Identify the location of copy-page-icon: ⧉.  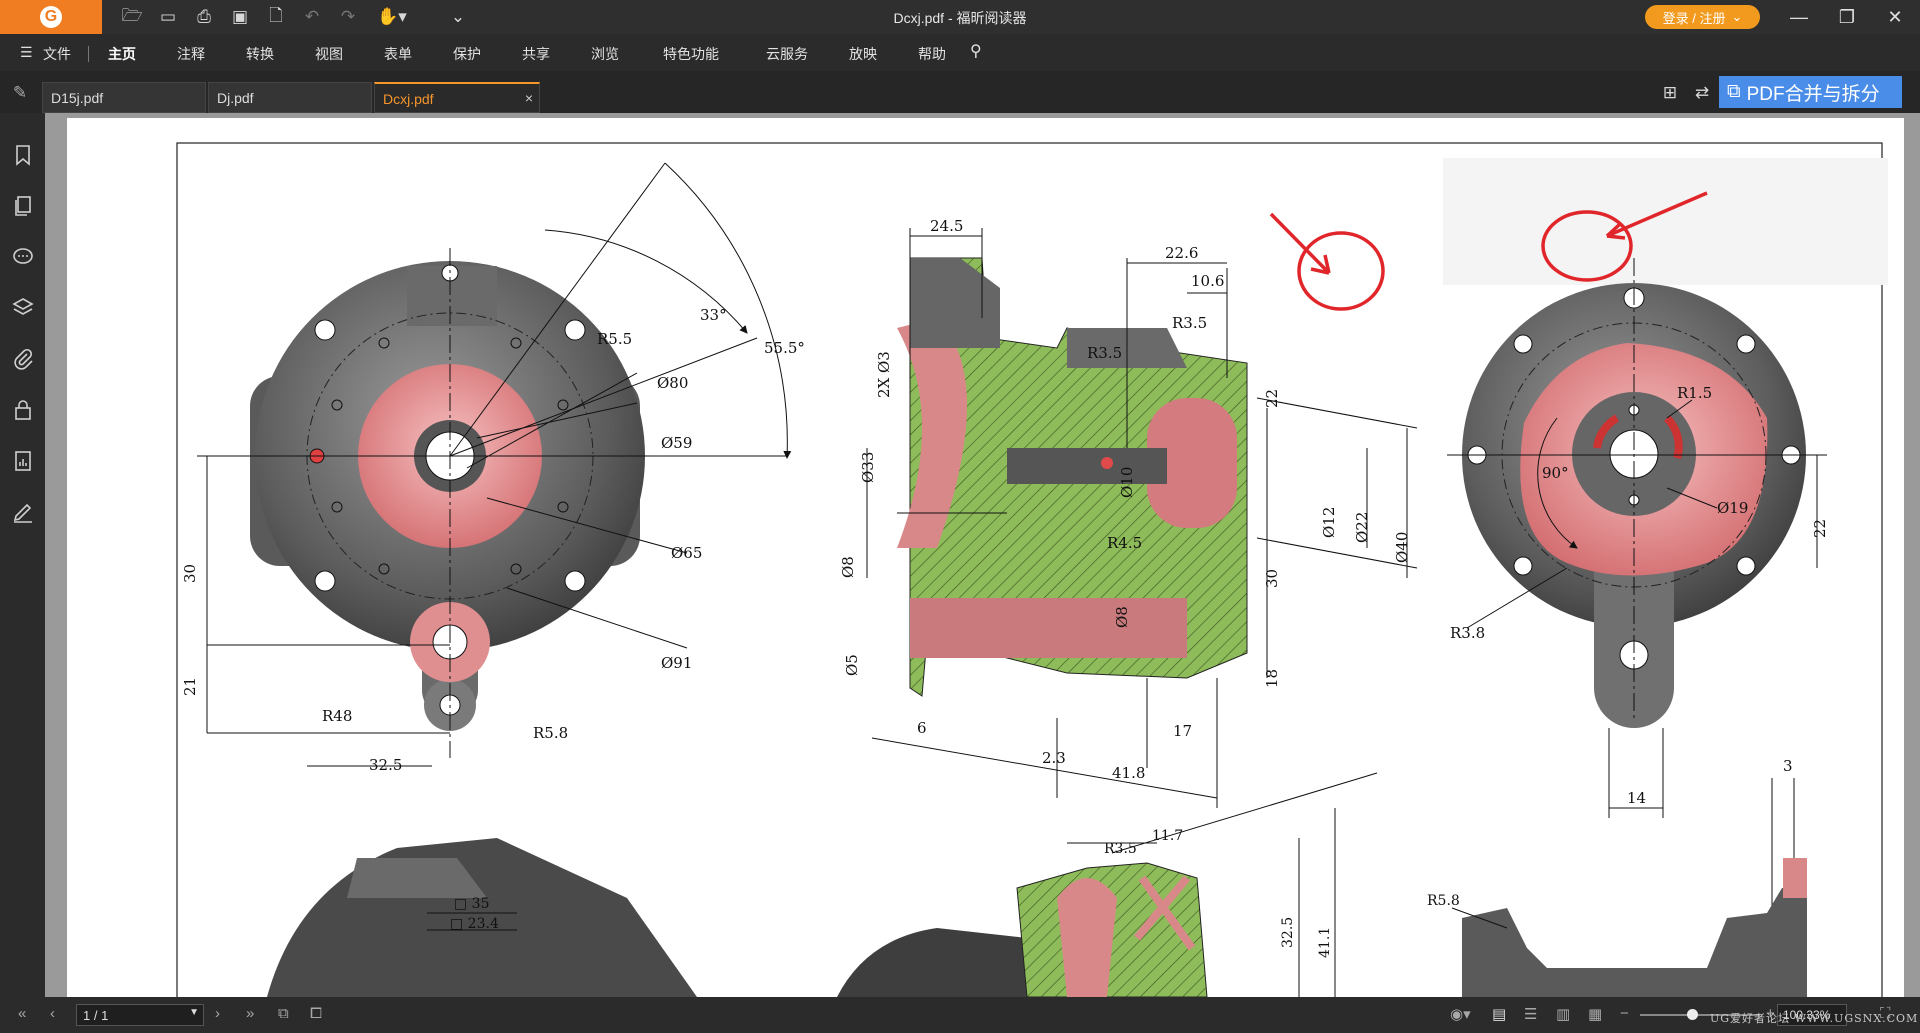
(283, 1013).